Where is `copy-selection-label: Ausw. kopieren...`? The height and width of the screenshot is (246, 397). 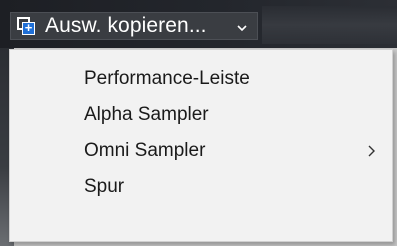
copy-selection-label: Ausw. kopieren... is located at coordinates (126, 25).